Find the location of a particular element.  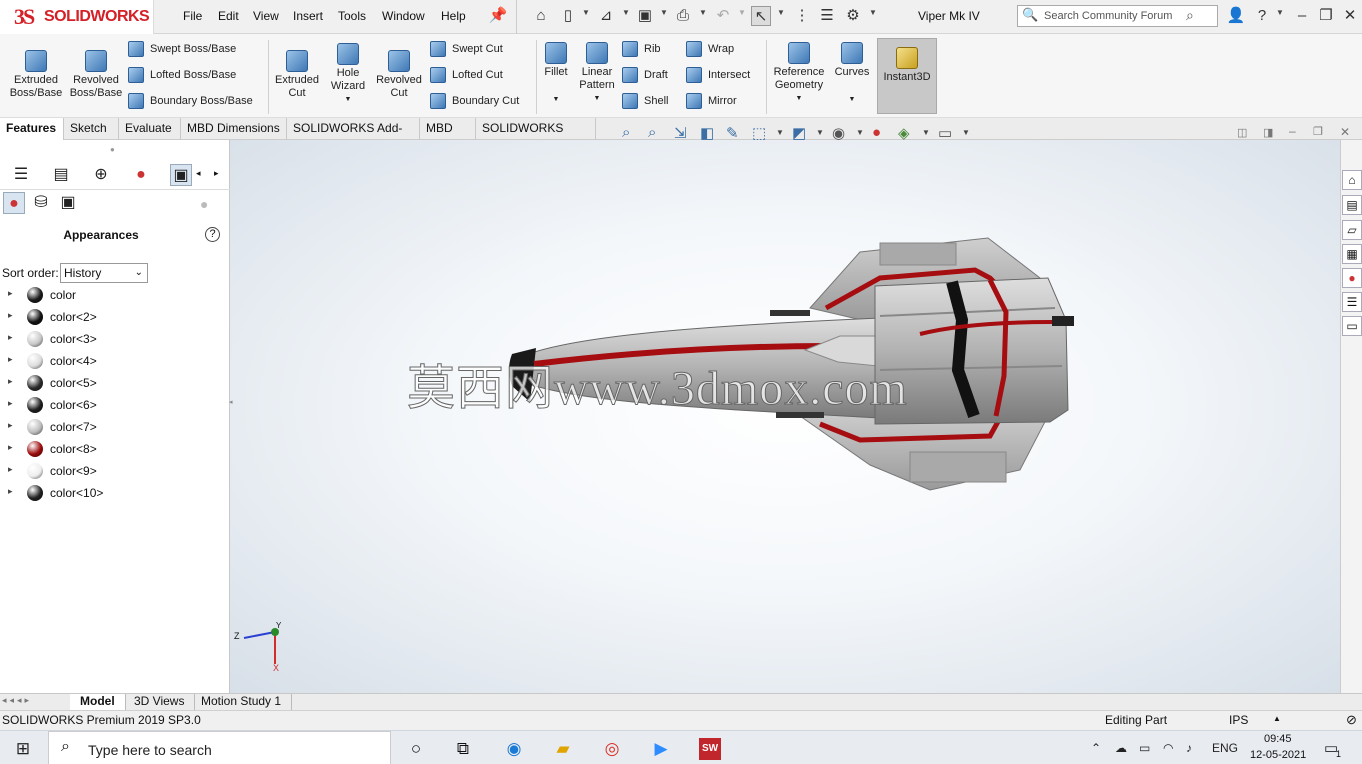

list-item: ▸ color<6> is located at coordinates (114, 405).